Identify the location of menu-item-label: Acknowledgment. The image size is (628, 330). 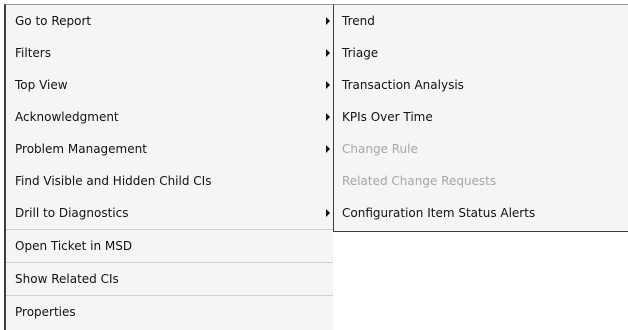
(67, 117).